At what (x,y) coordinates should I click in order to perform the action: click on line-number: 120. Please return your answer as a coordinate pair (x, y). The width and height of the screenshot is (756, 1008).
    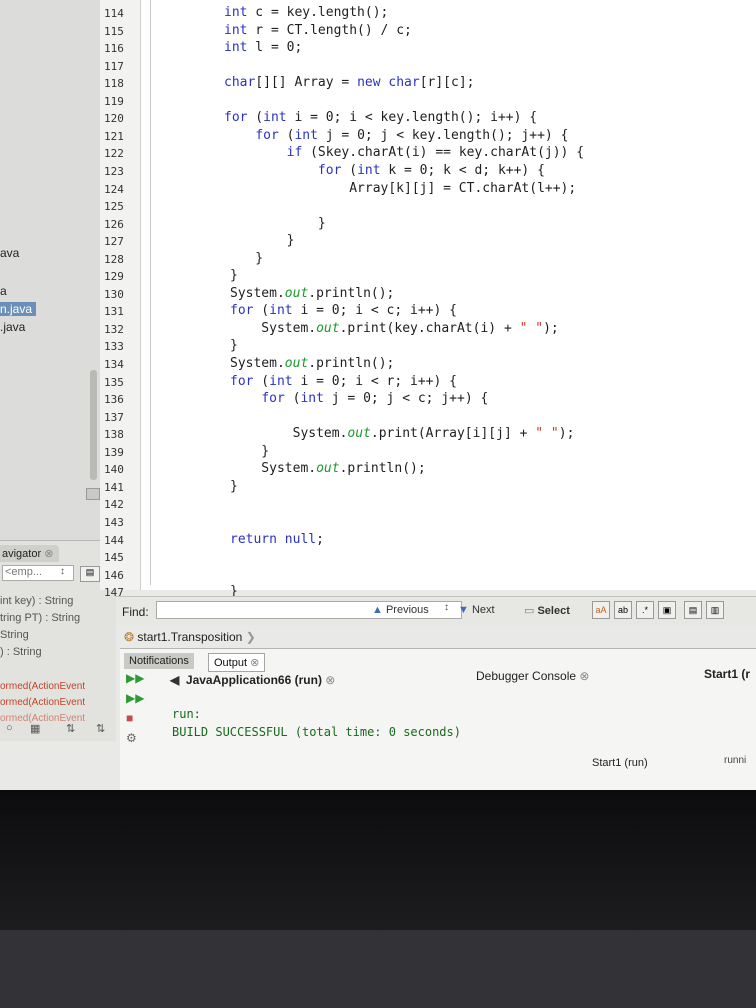
    Looking at the image, I should click on (114, 119).